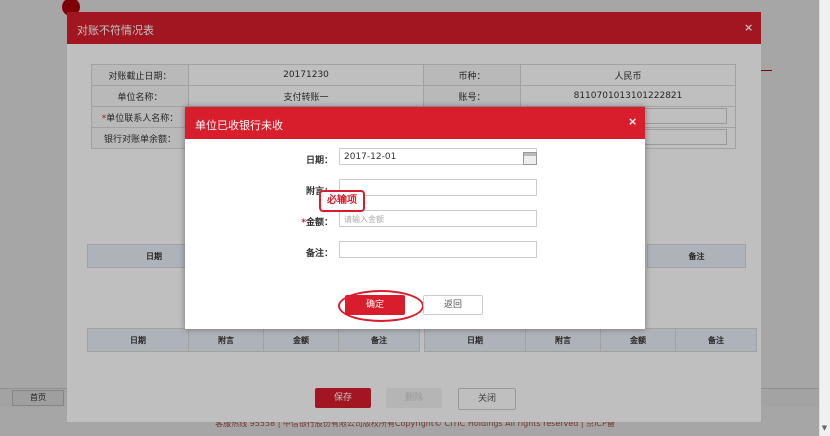  What do you see at coordinates (824, 429) in the screenshot?
I see `chevron-down-icon: ▼` at bounding box center [824, 429].